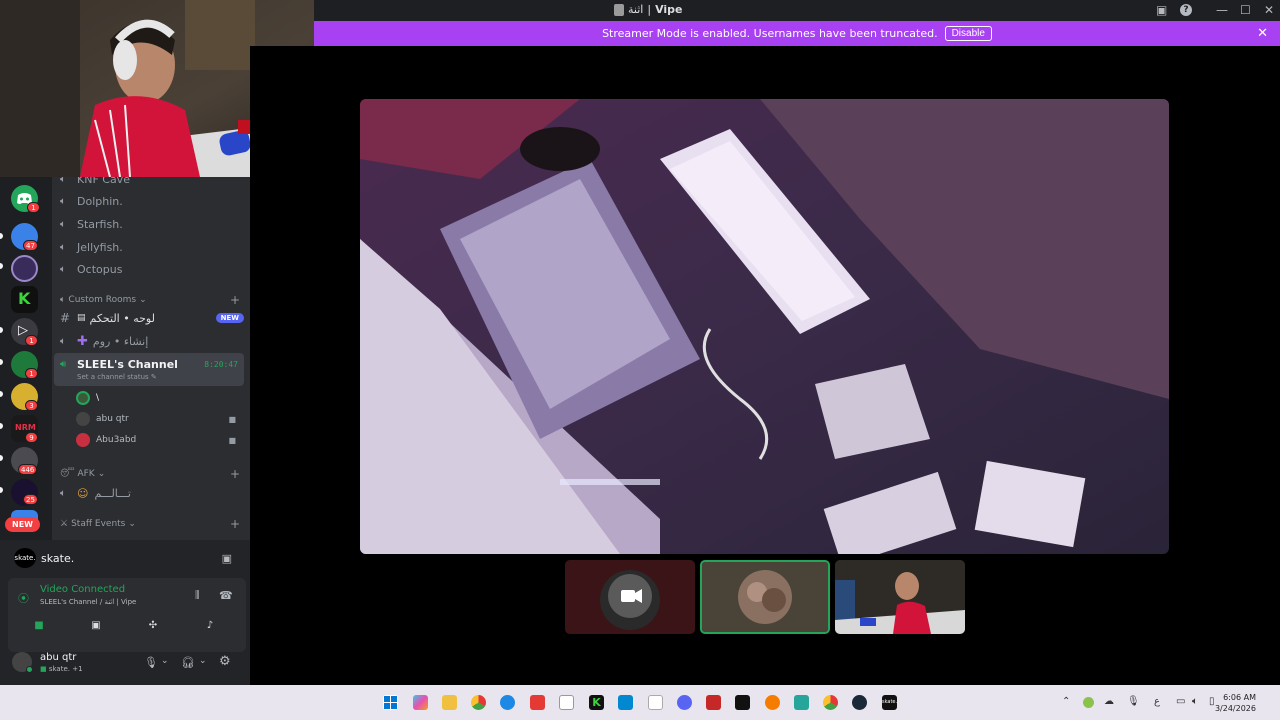  I want to click on soundboard-button: ♪, so click(210, 625).